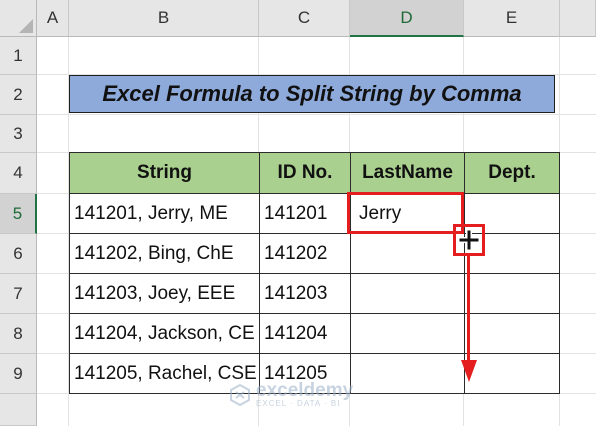  Describe the element at coordinates (53, 18) in the screenshot. I see `column-header-a: A` at that location.